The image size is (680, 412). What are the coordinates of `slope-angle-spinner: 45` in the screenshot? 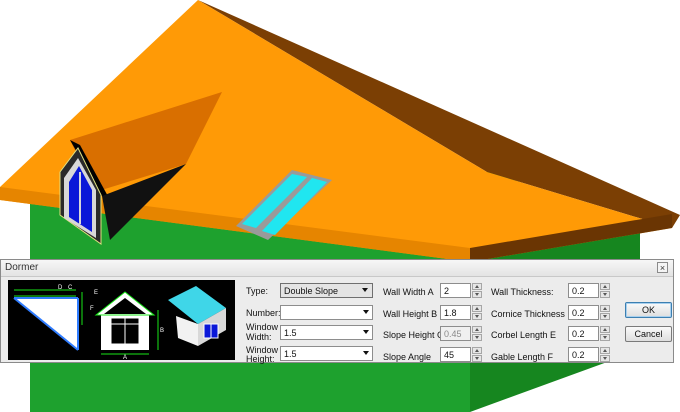 It's located at (462, 354).